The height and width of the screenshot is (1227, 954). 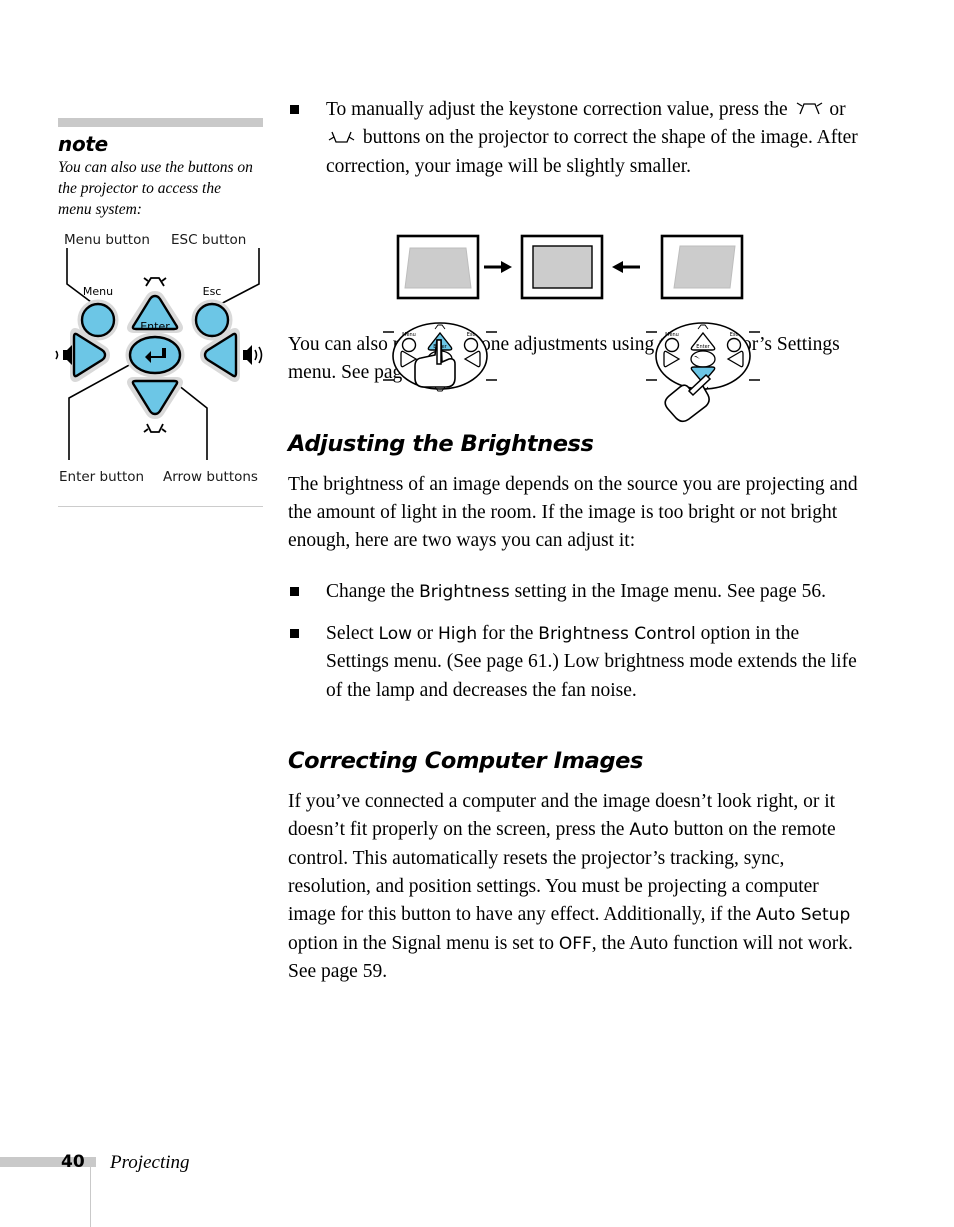 I want to click on footer-chapter-label: Projecting, so click(x=150, y=1162).